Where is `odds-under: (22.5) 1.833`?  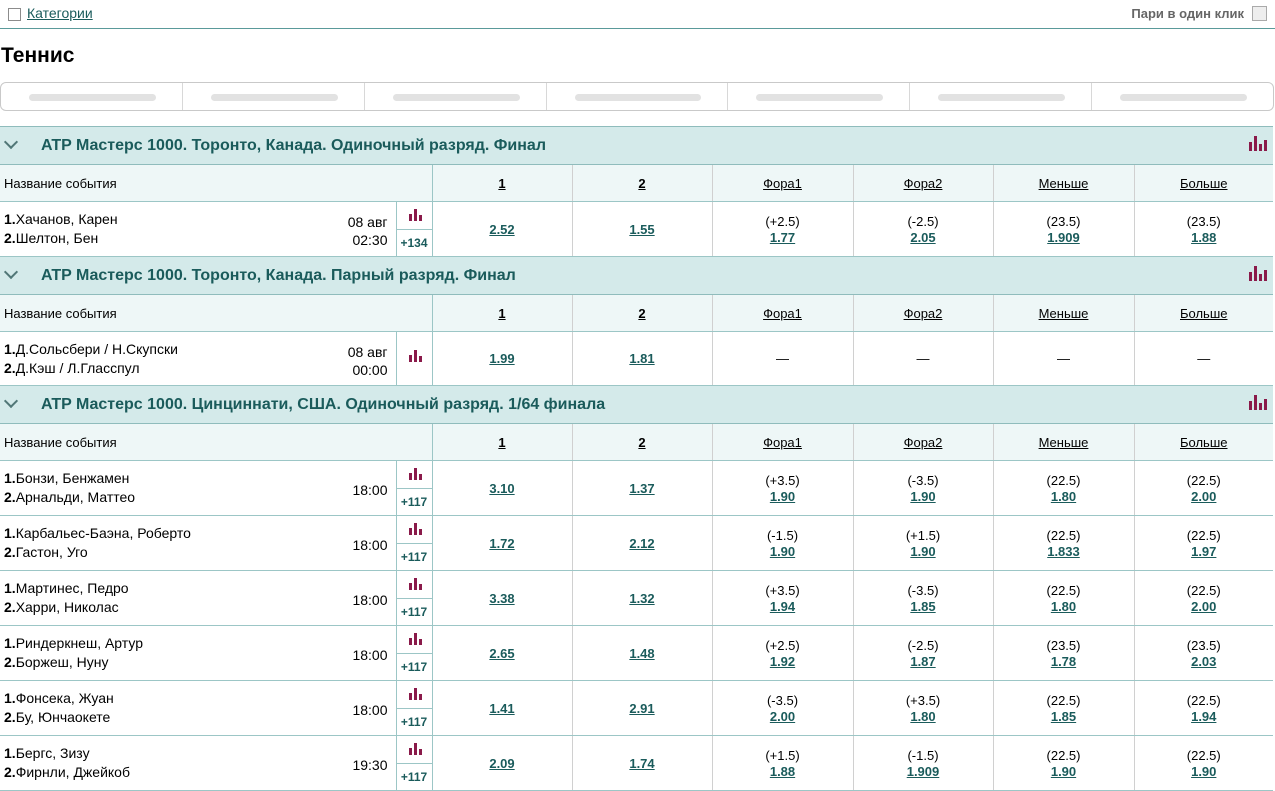
odds-under: (22.5) 1.833 is located at coordinates (1064, 543).